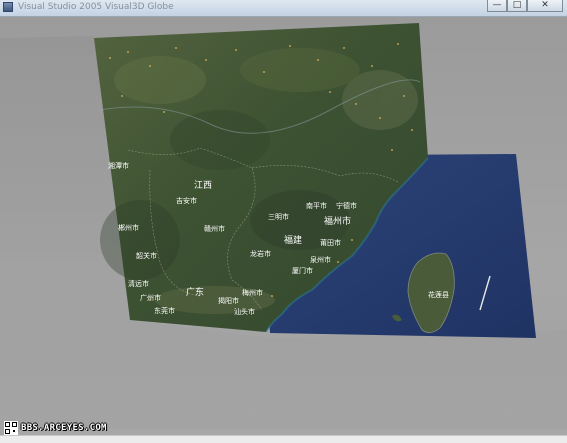 The height and width of the screenshot is (443, 567). What do you see at coordinates (330, 242) in the screenshot?
I see `label-putian: 莆田市` at bounding box center [330, 242].